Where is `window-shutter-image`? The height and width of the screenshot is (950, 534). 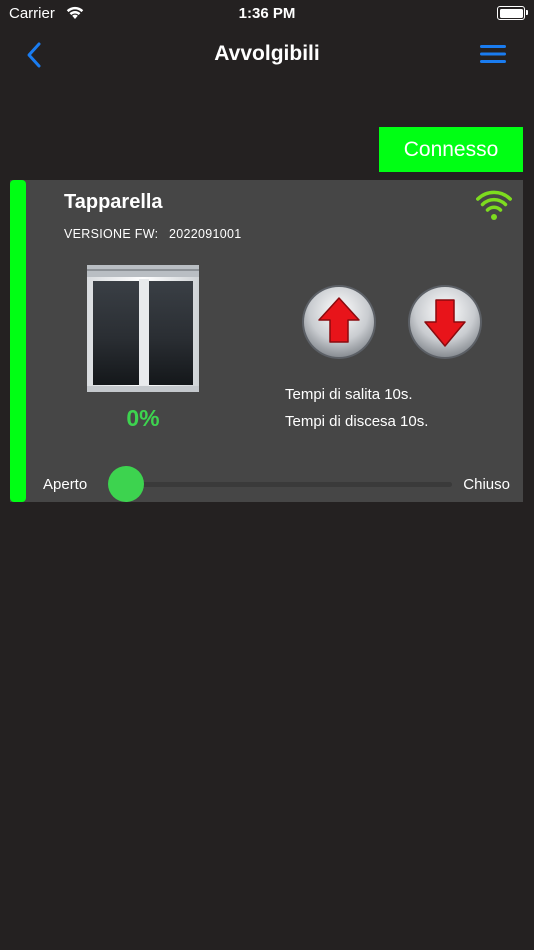 window-shutter-image is located at coordinates (143, 328).